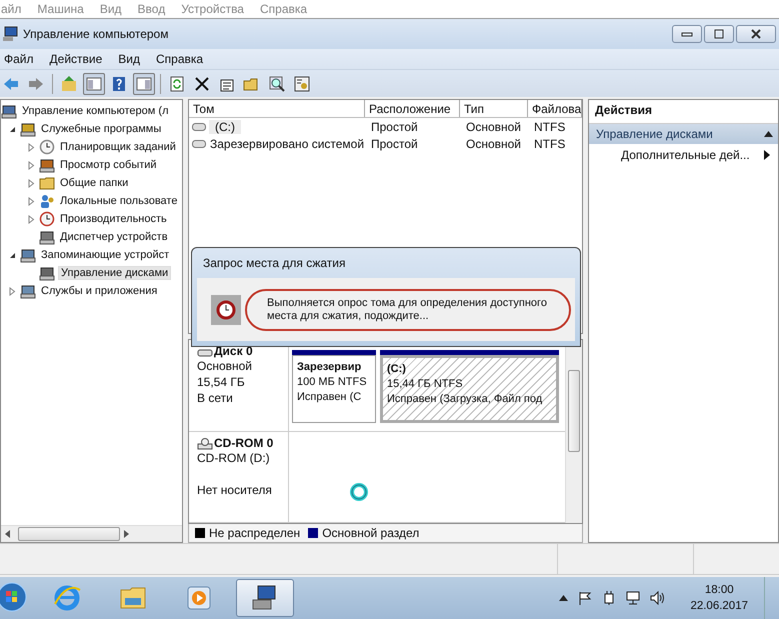 The image size is (779, 619). I want to click on minimize-button, so click(687, 33).